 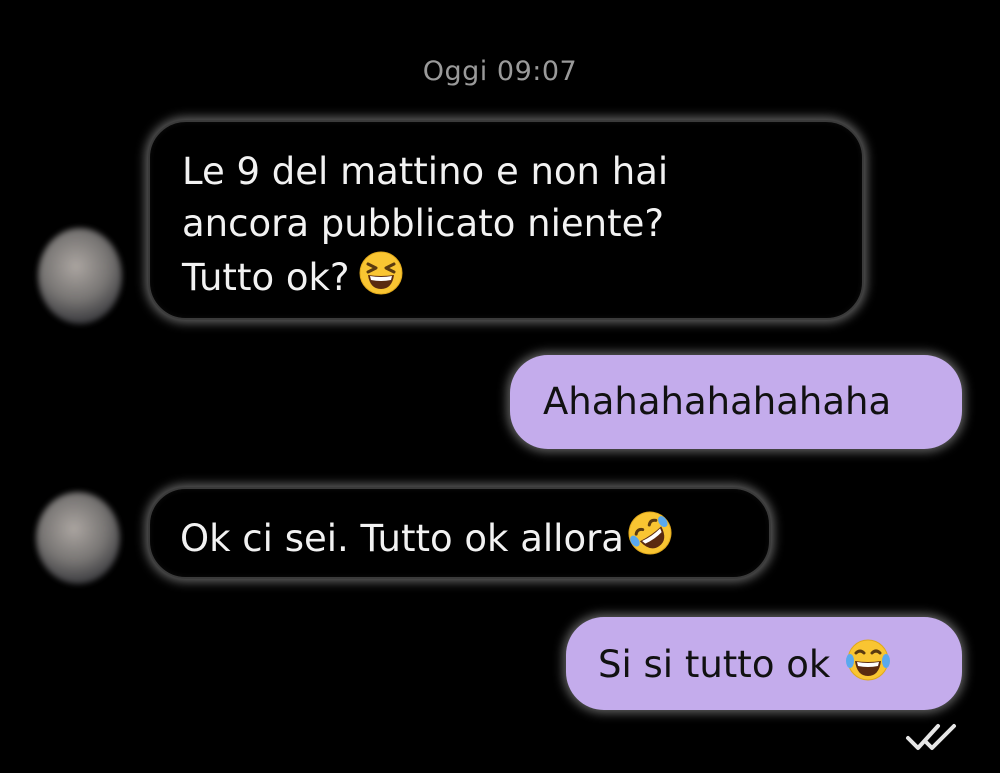 I want to click on outgoing-message-bubble: Ahahahahahahaha, so click(x=736, y=402).